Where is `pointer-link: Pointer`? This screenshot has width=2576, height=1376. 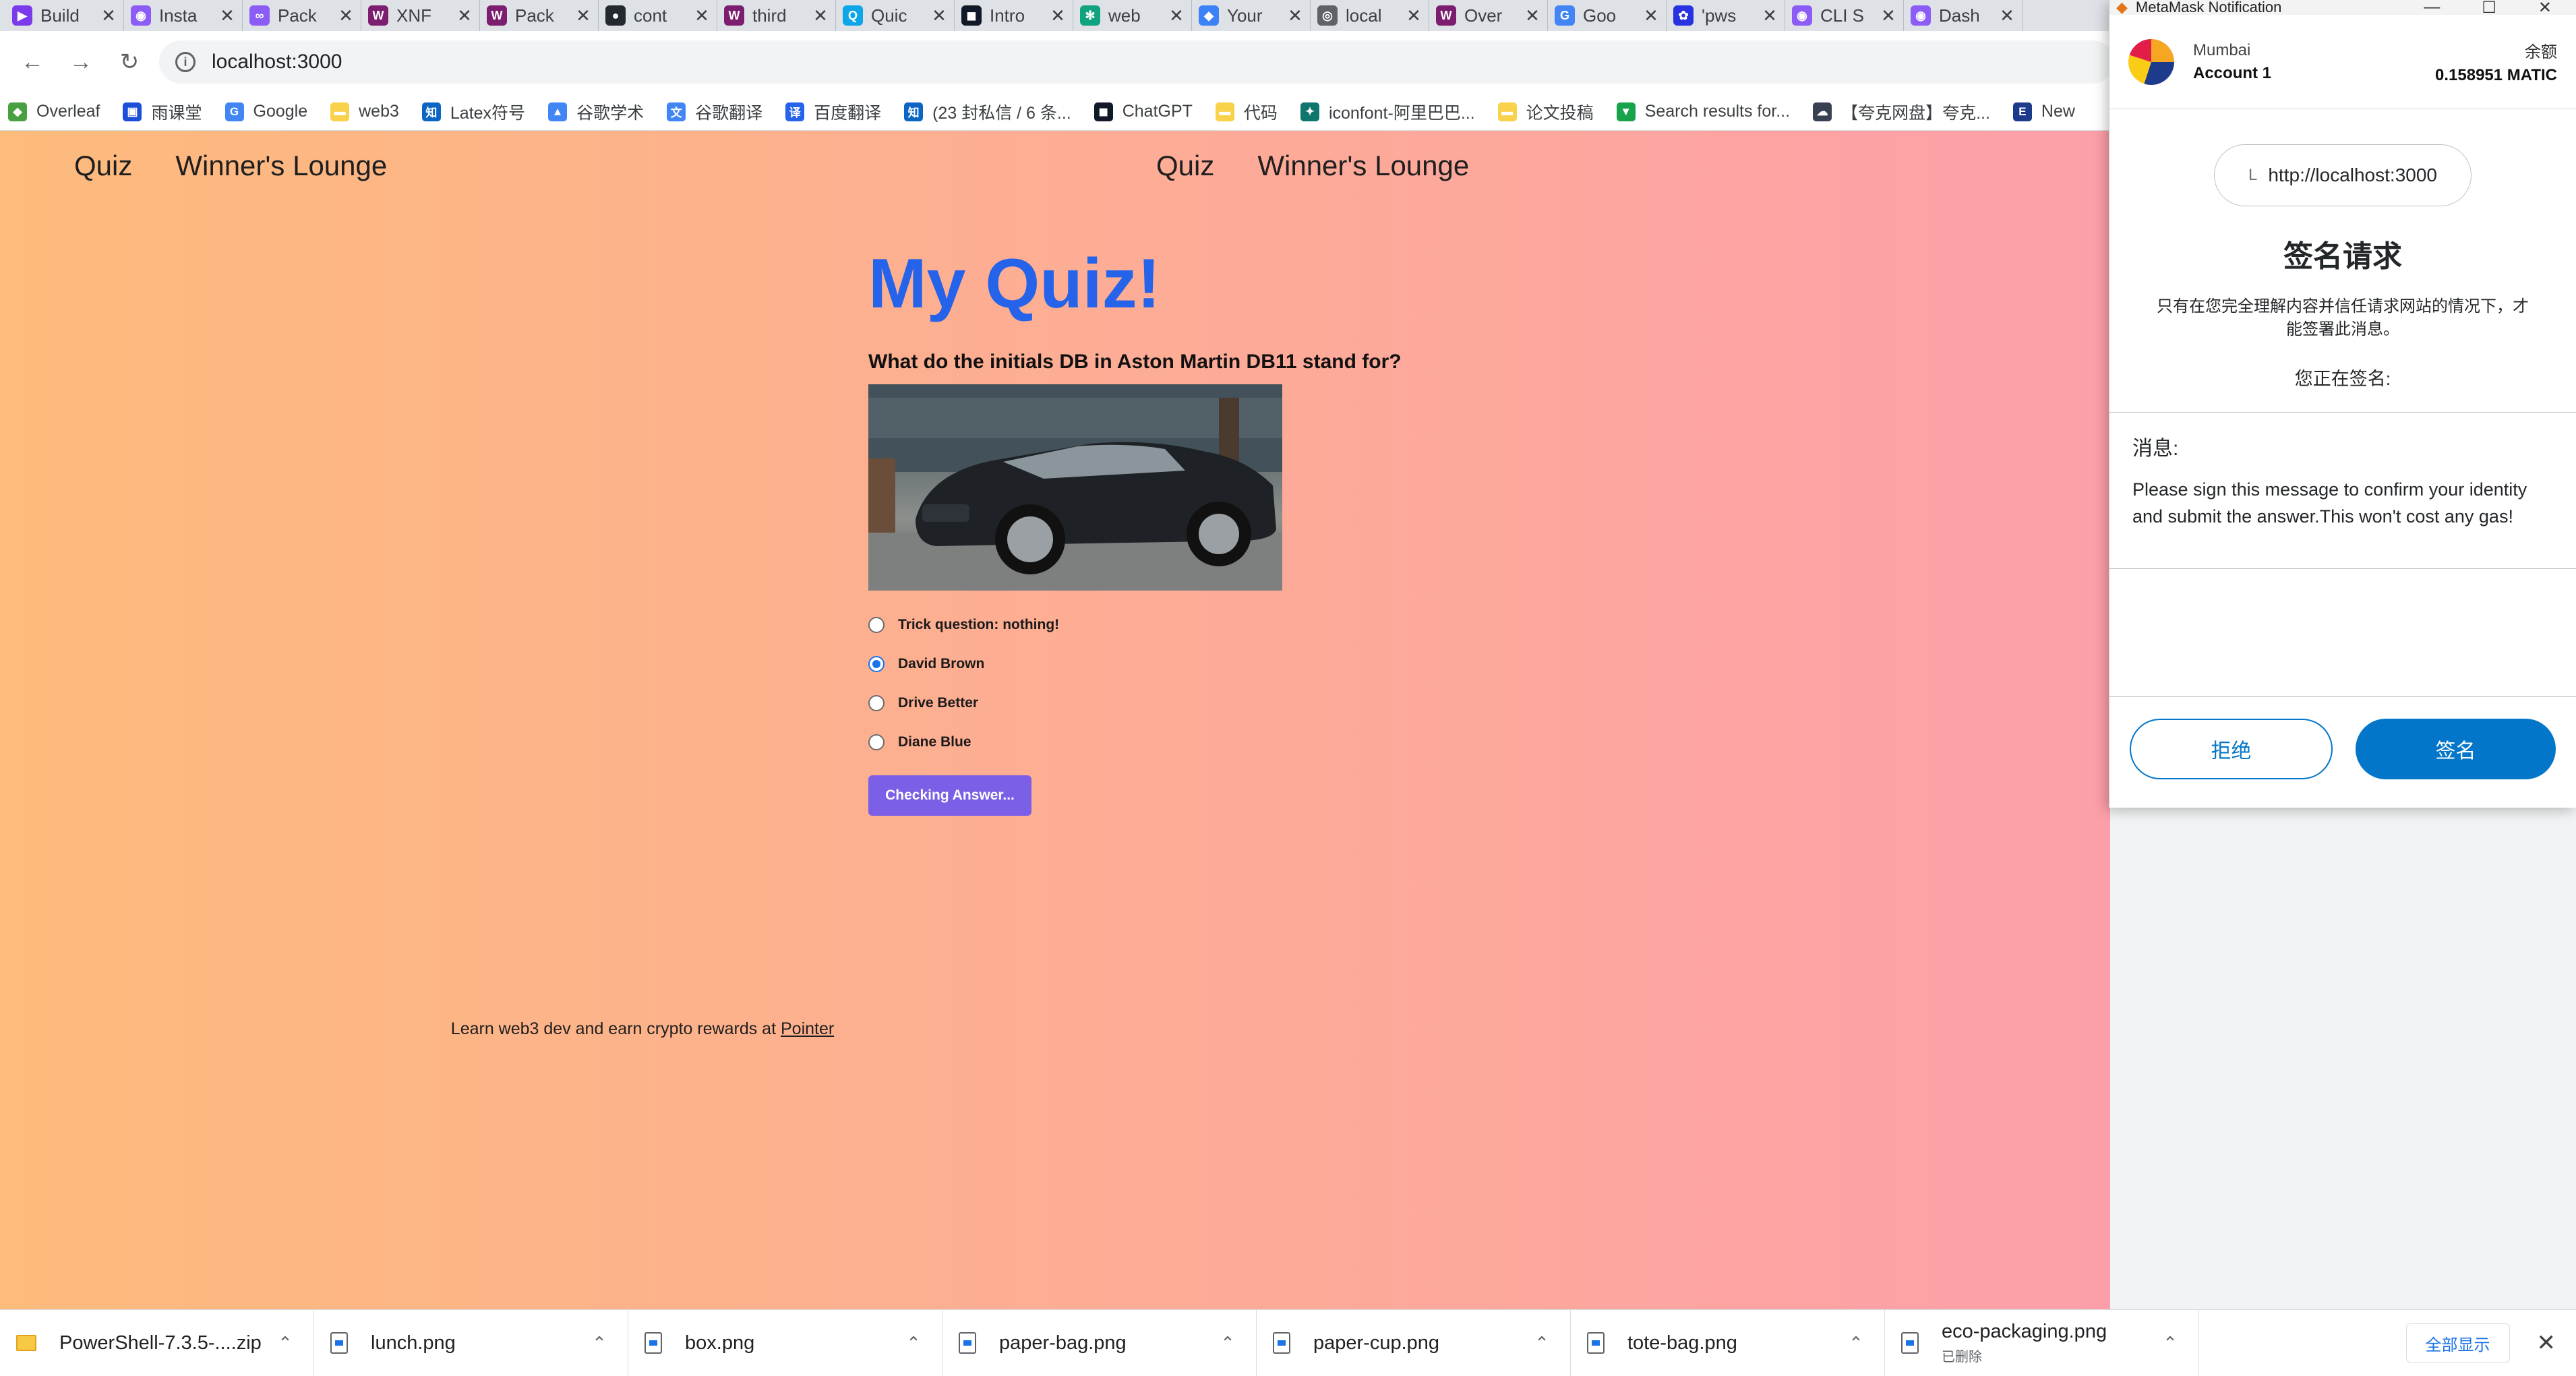
pointer-link: Pointer is located at coordinates (807, 1029).